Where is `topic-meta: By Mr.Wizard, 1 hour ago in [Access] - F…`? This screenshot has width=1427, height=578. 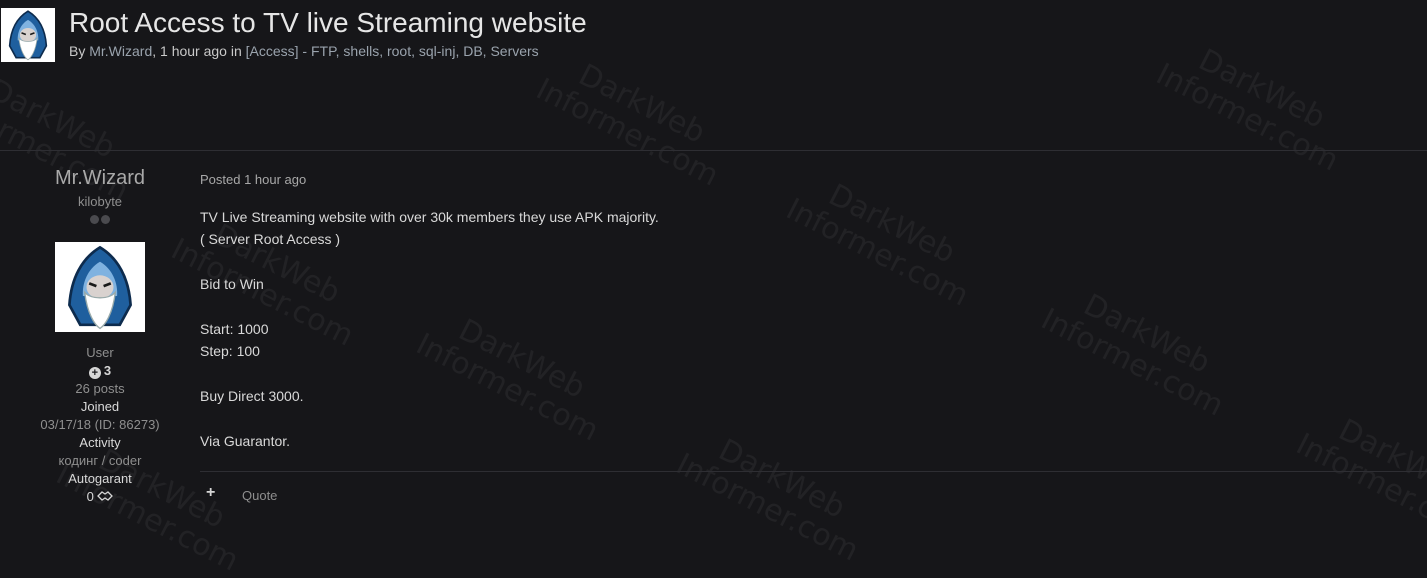 topic-meta: By Mr.Wizard, 1 hour ago in [Access] - F… is located at coordinates (304, 51).